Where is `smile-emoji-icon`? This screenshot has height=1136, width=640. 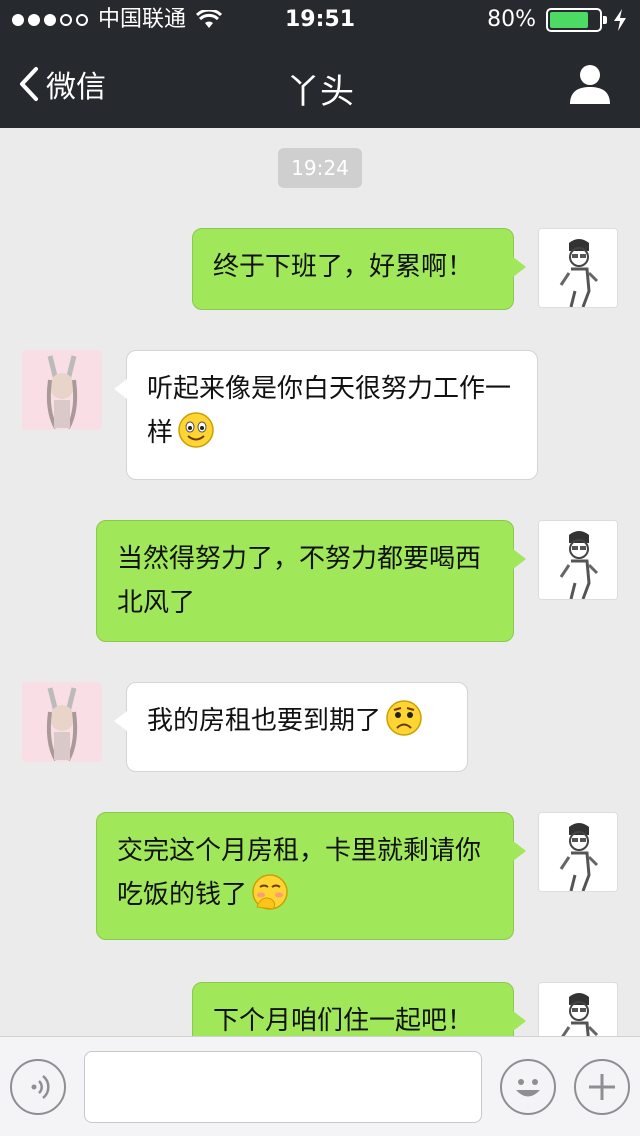 smile-emoji-icon is located at coordinates (196, 430).